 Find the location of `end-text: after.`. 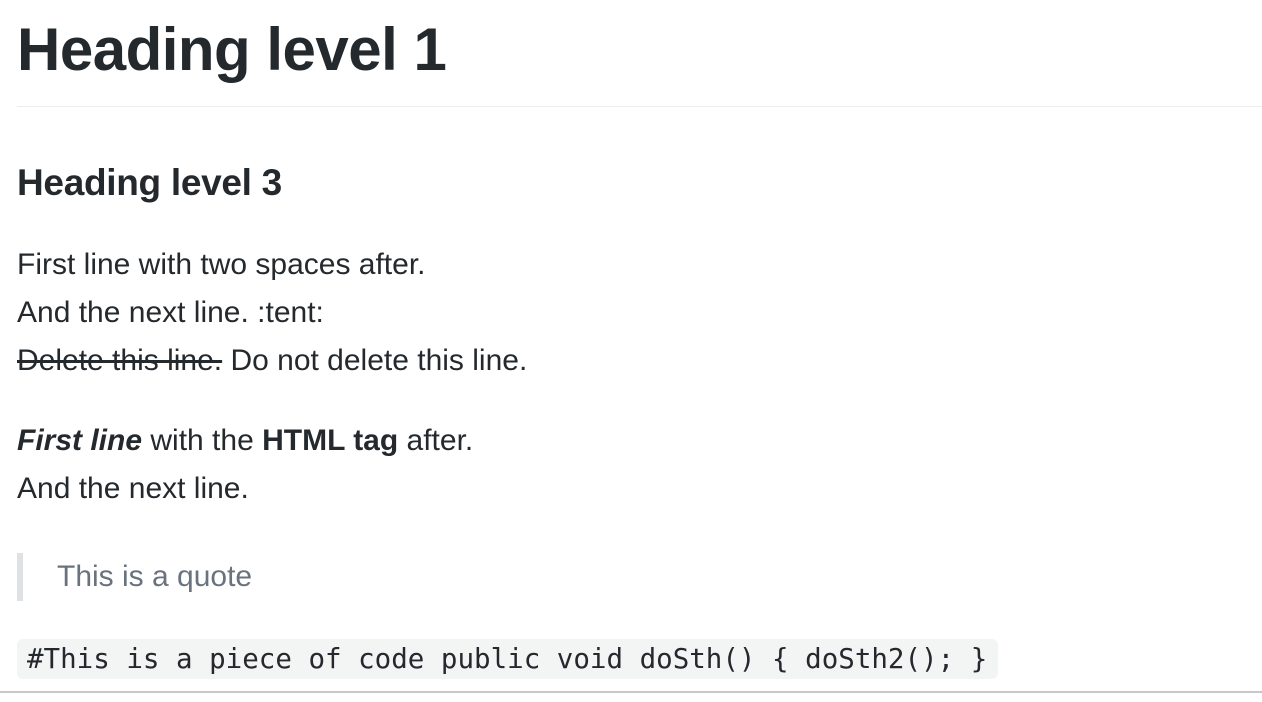

end-text: after. is located at coordinates (436, 440).